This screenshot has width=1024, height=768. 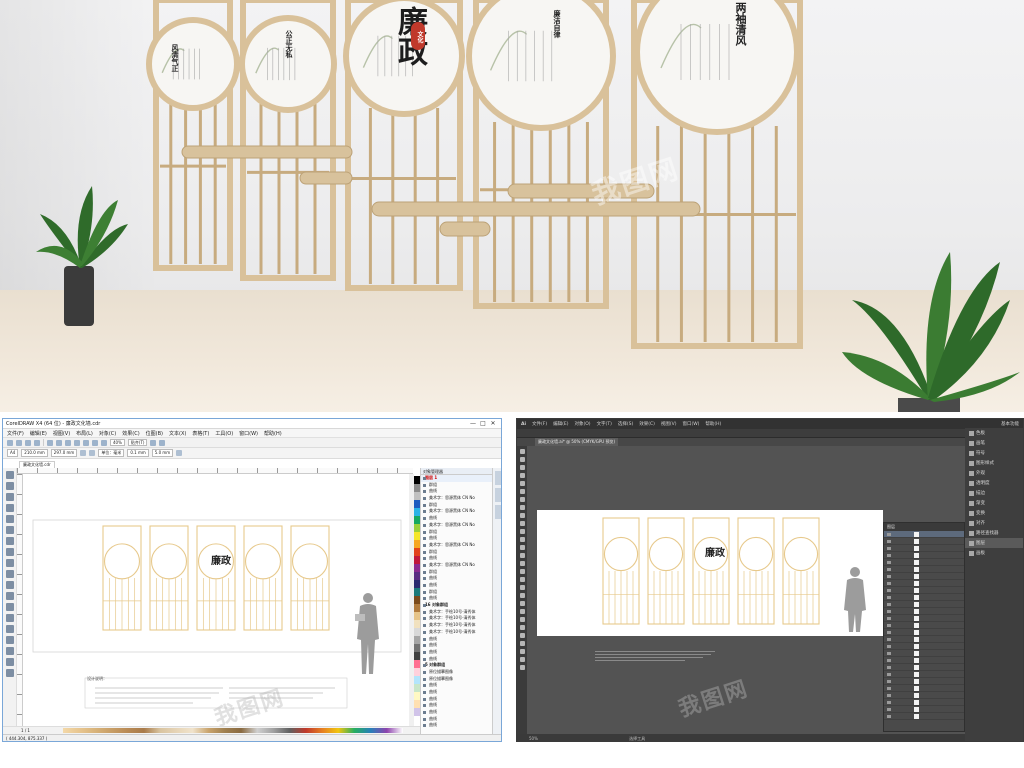 I want to click on redo-icon, so click(x=86, y=442).